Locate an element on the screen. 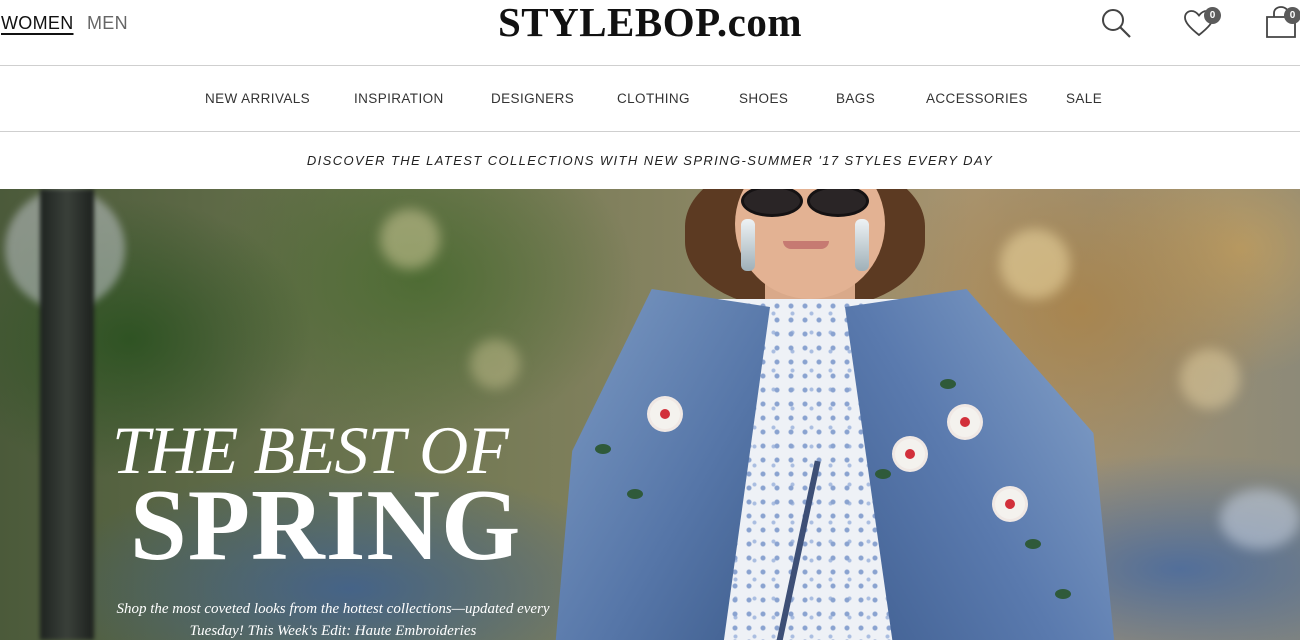 This screenshot has width=1300, height=640. wishlist-count-badge: 0 is located at coordinates (1212, 15).